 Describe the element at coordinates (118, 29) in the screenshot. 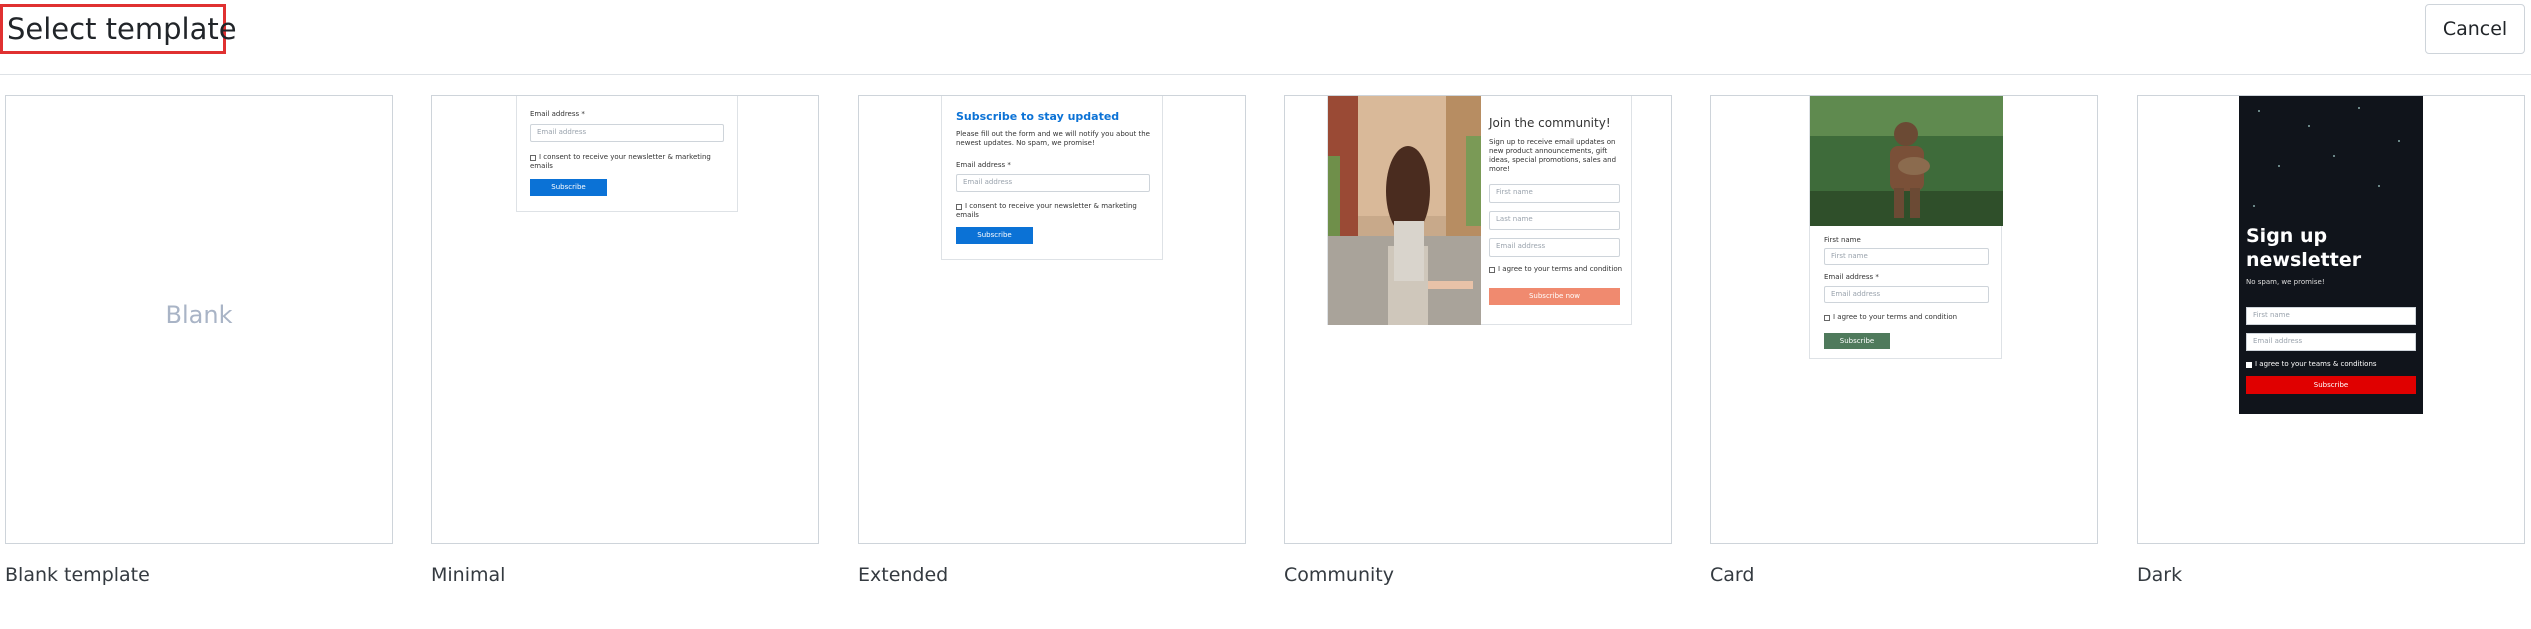

I see `page-title: Select template` at that location.